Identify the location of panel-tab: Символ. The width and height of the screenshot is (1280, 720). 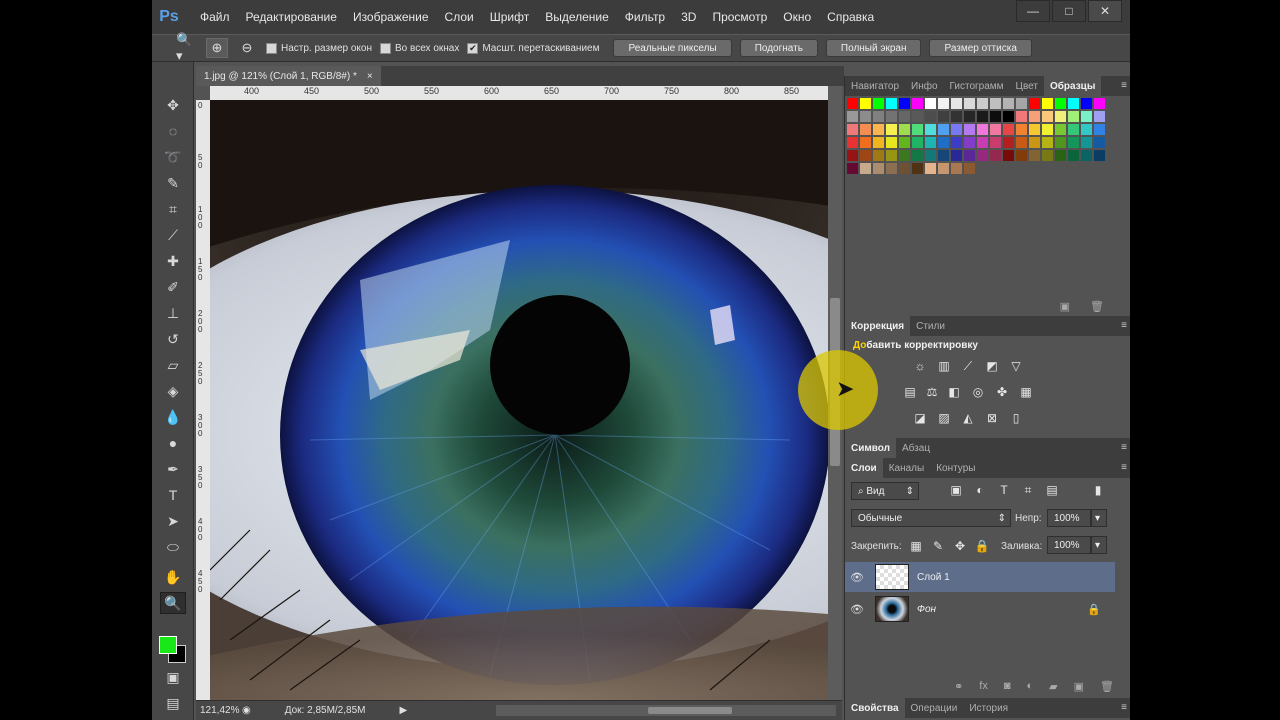
(870, 448).